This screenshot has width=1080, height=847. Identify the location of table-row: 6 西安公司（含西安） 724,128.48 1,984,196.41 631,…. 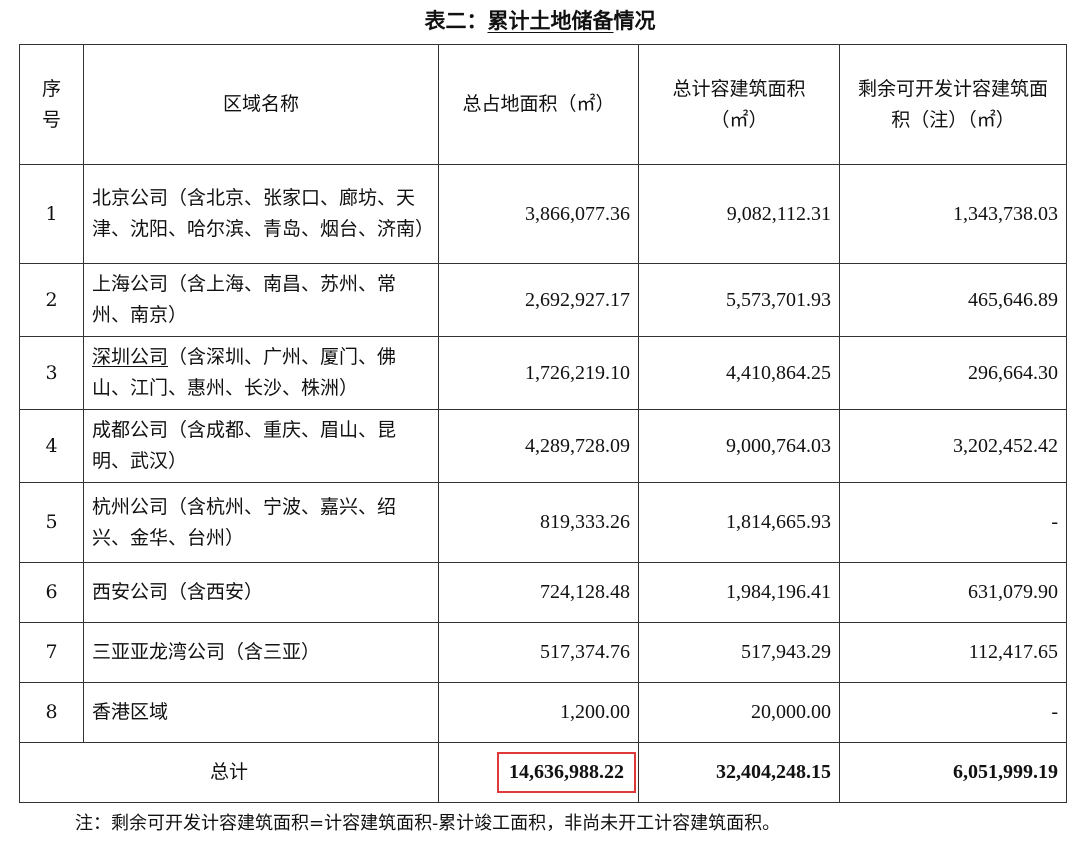
(543, 592).